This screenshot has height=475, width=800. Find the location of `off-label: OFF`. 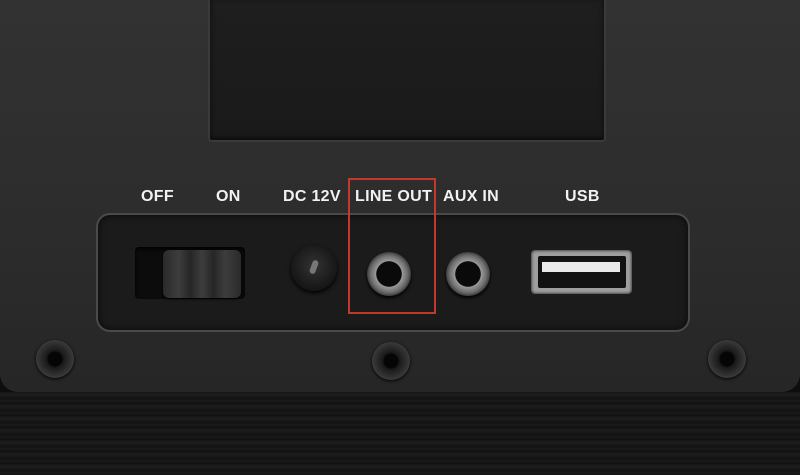

off-label: OFF is located at coordinates (157, 196).